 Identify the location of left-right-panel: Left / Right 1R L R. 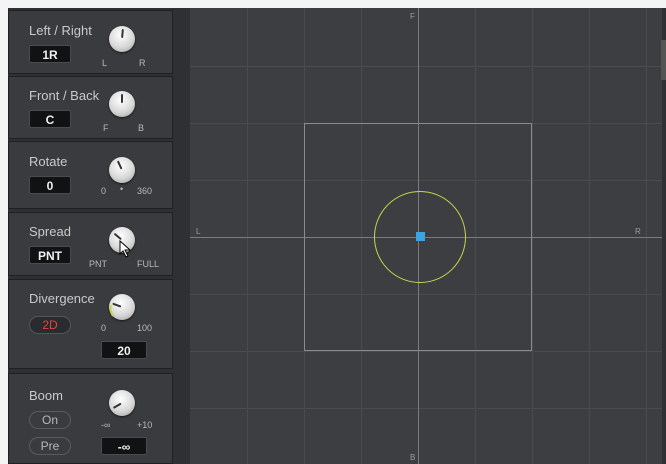
(90, 42).